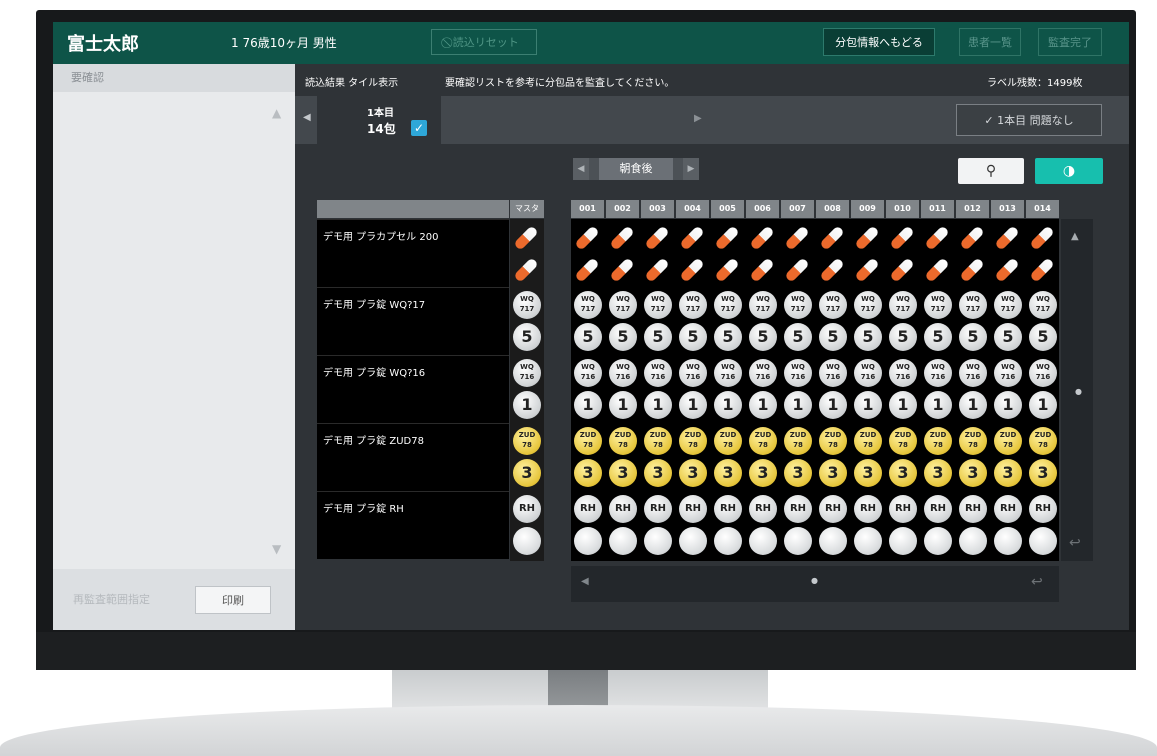 This screenshot has width=1157, height=756. Describe the element at coordinates (484, 42) in the screenshot. I see `reset-read-button: ⃠ 読込リセット` at that location.